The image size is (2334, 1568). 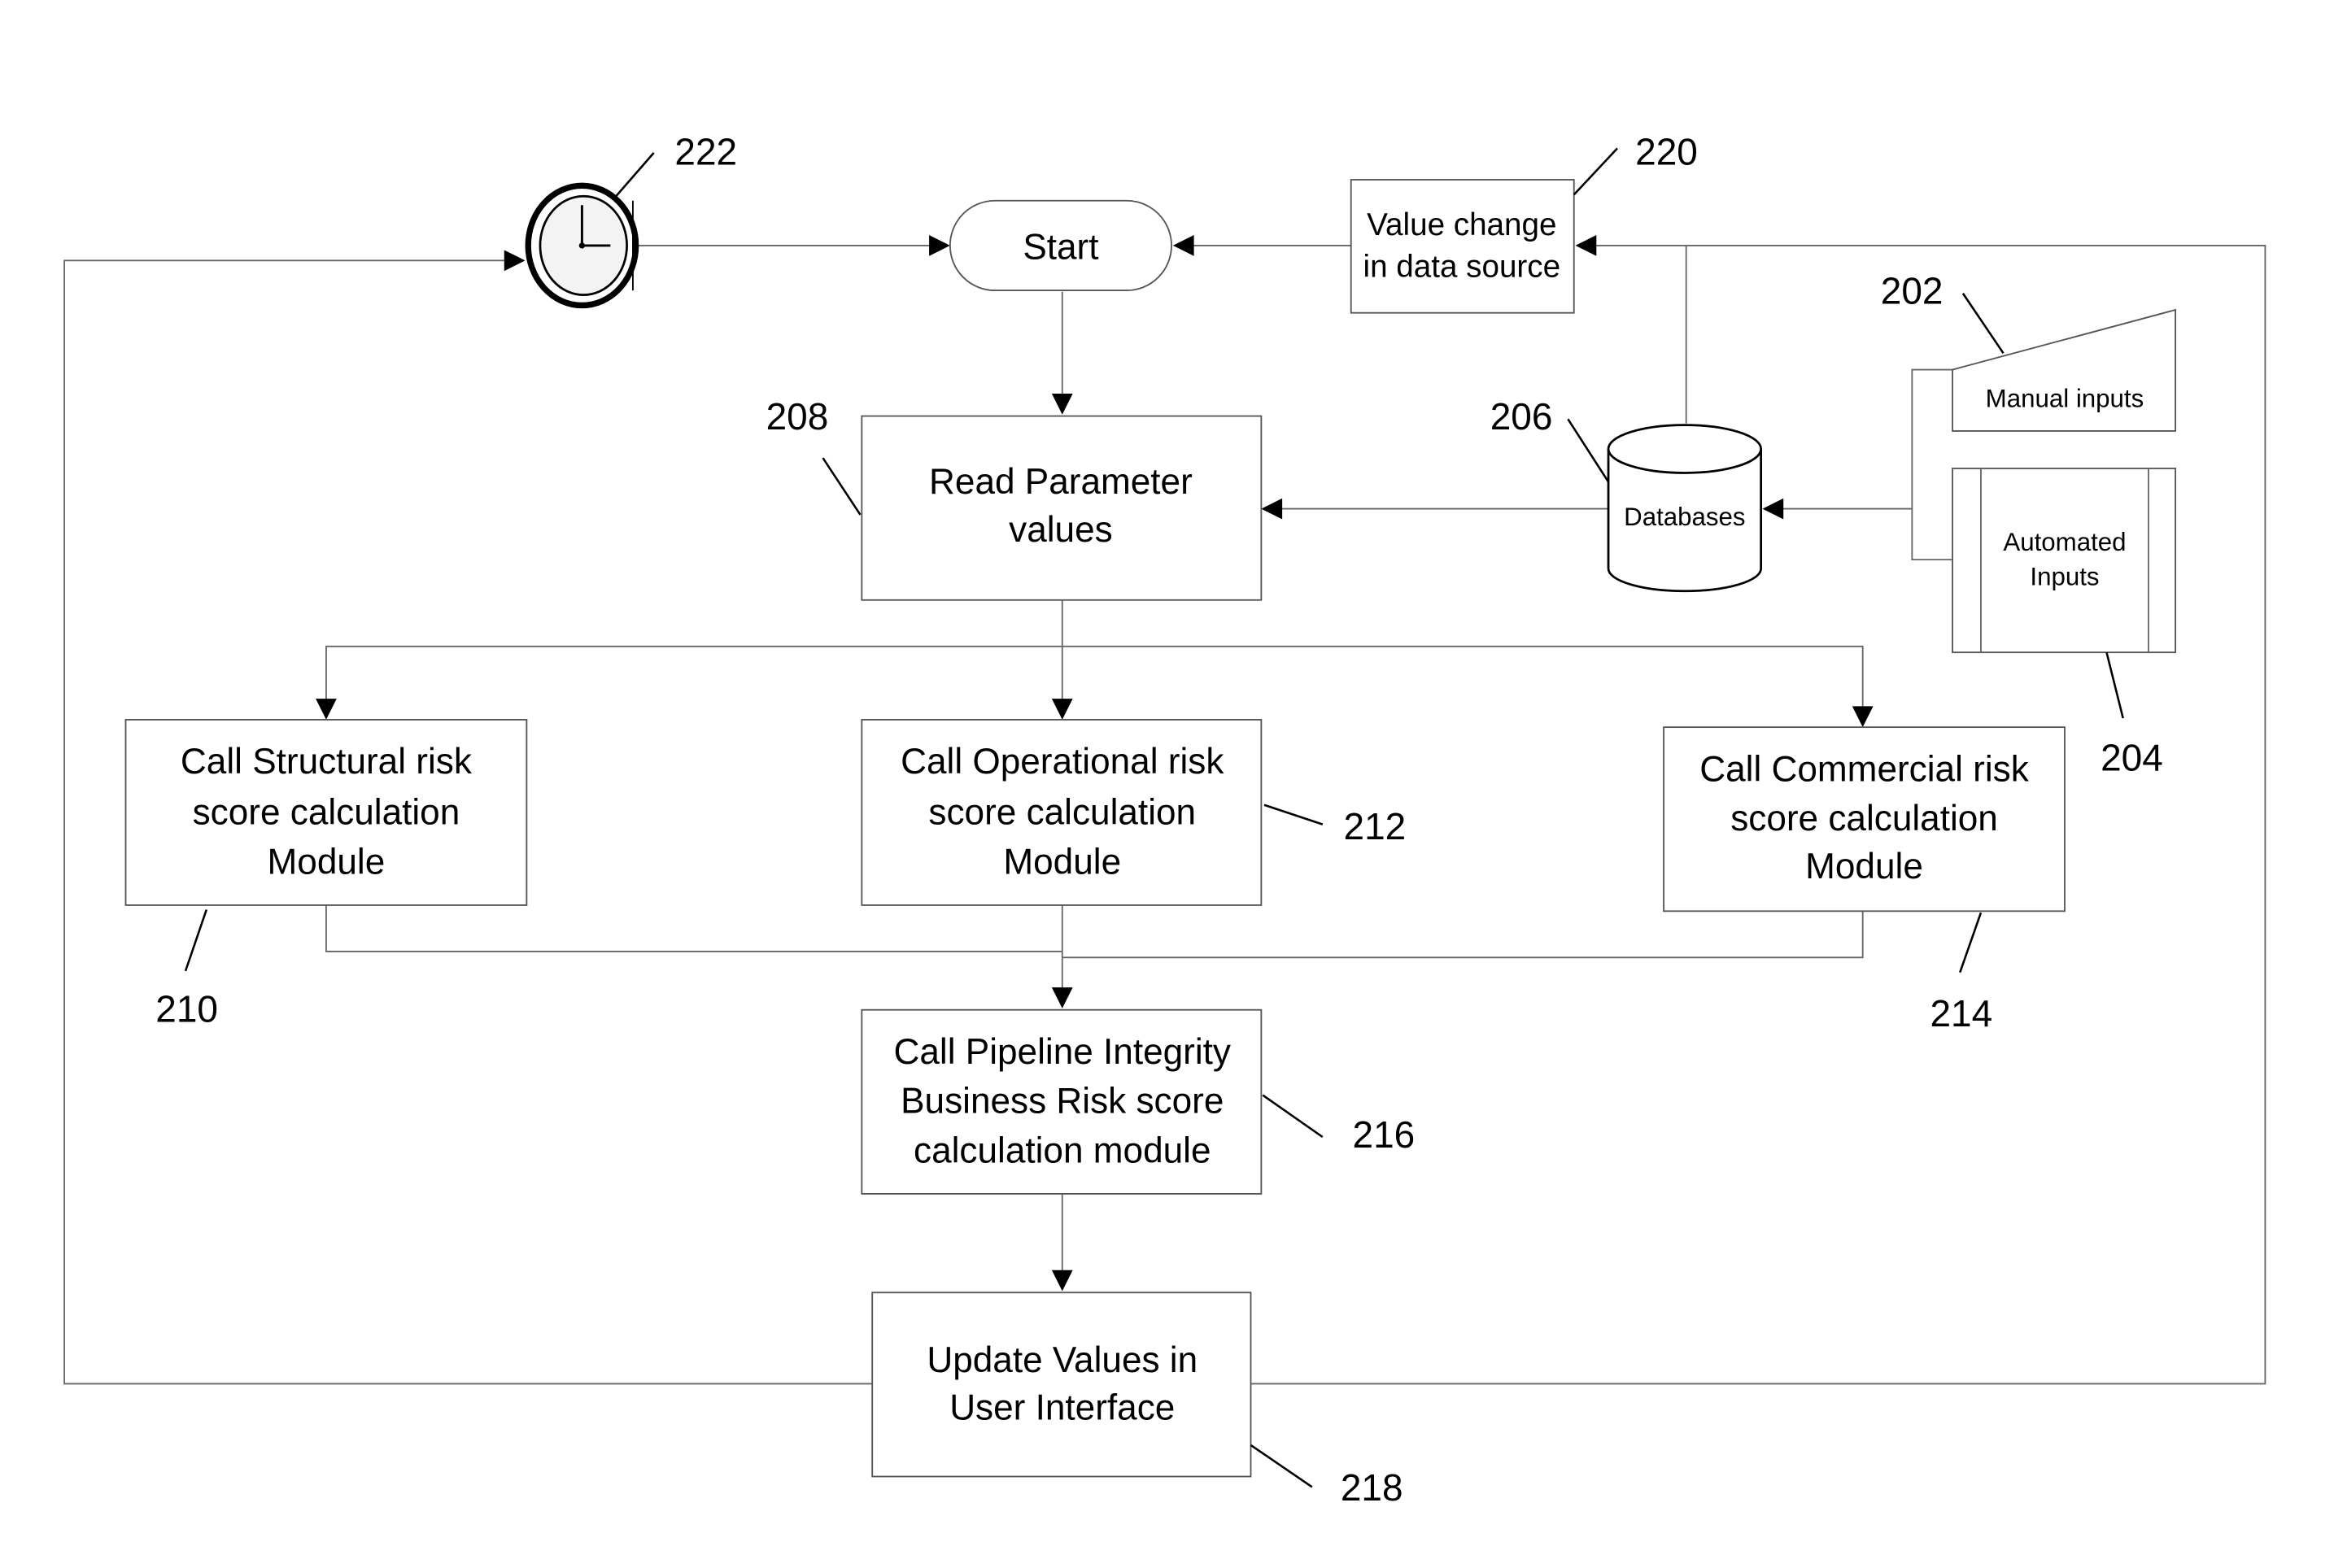 I want to click on manual-inputs-node: Manual inputs 202, so click(x=2028, y=351).